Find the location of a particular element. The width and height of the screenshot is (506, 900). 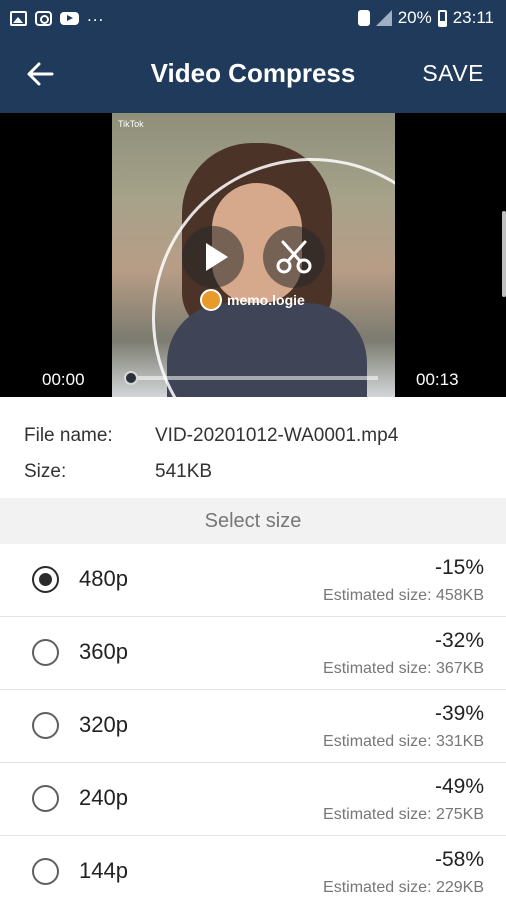

resolution-label: 240p is located at coordinates (103, 797).